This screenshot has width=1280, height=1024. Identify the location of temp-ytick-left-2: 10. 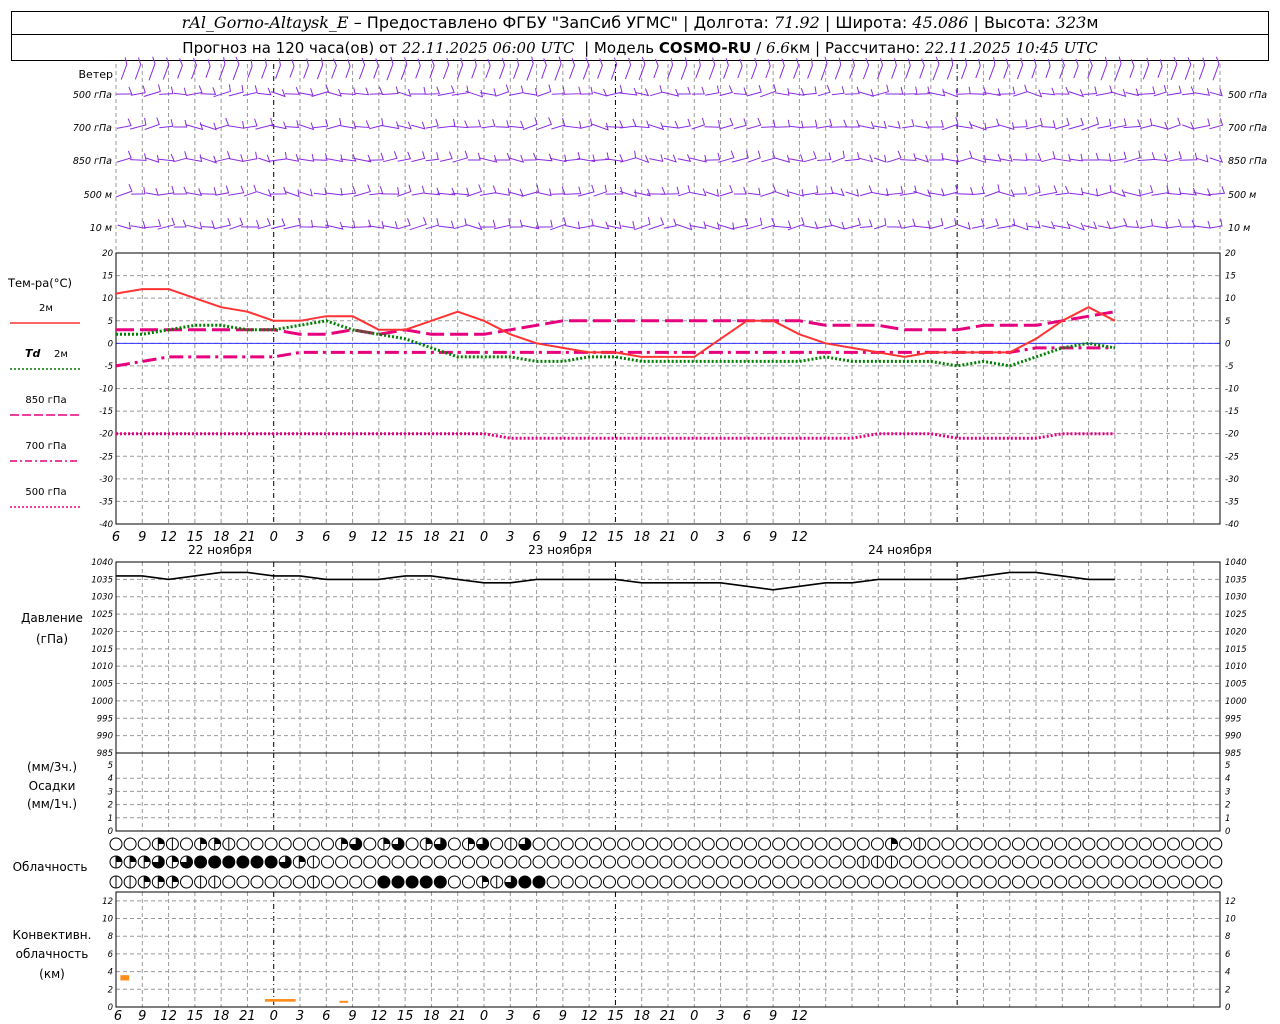
(107, 299).